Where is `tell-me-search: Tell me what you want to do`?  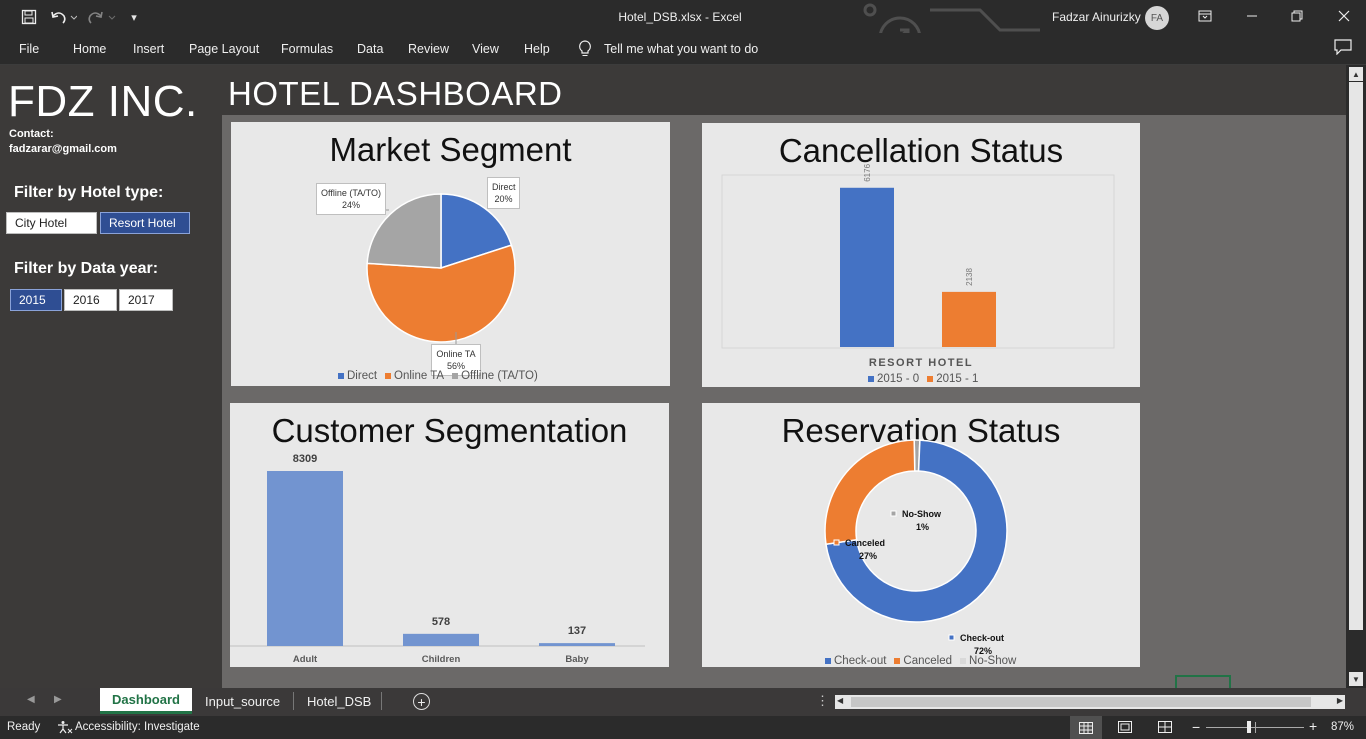
tell-me-search: Tell me what you want to do is located at coordinates (681, 49).